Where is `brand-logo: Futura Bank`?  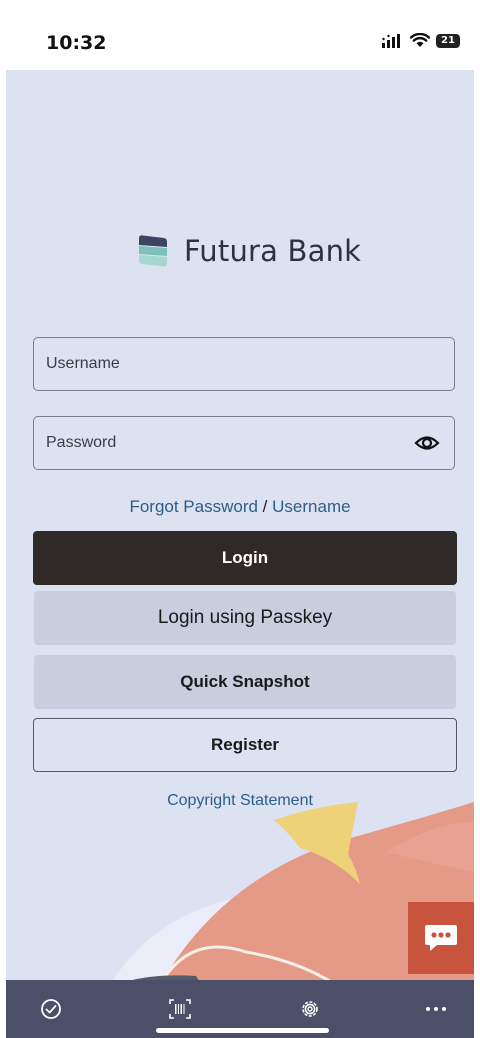 brand-logo: Futura Bank is located at coordinates (248, 251).